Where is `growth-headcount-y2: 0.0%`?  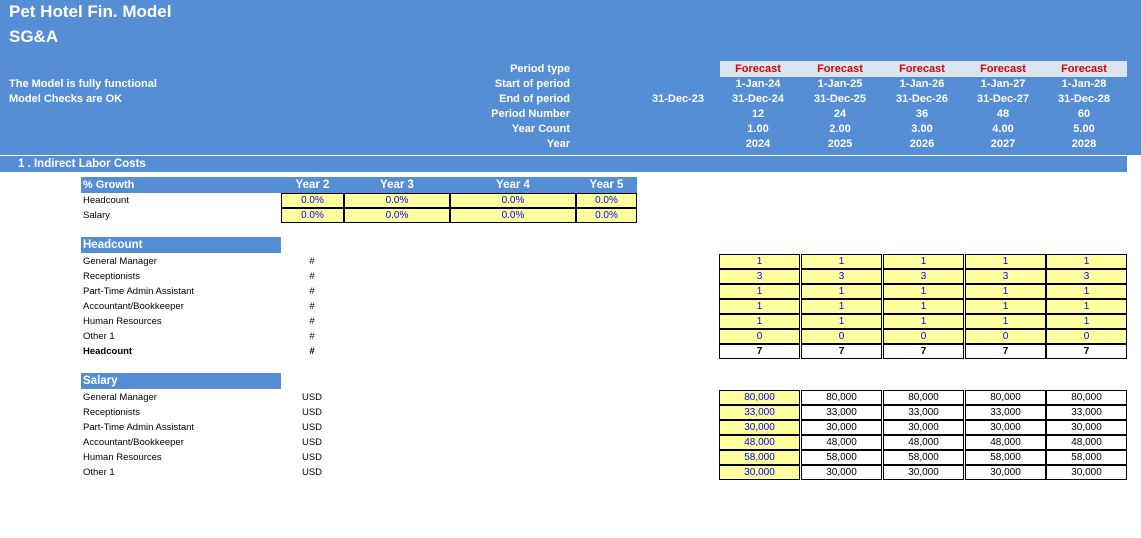 growth-headcount-y2: 0.0% is located at coordinates (312, 200).